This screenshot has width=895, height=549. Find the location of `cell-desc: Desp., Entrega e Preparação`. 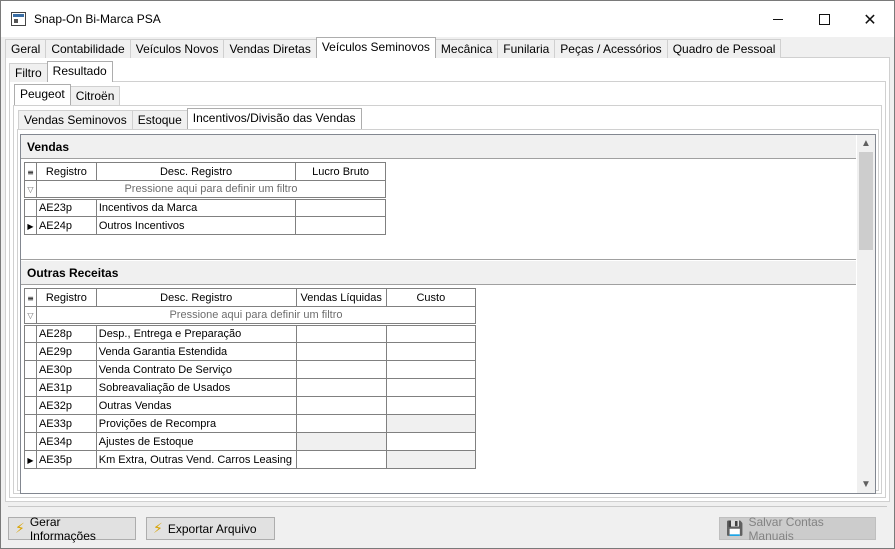

cell-desc: Desp., Entrega e Preparação is located at coordinates (196, 333).